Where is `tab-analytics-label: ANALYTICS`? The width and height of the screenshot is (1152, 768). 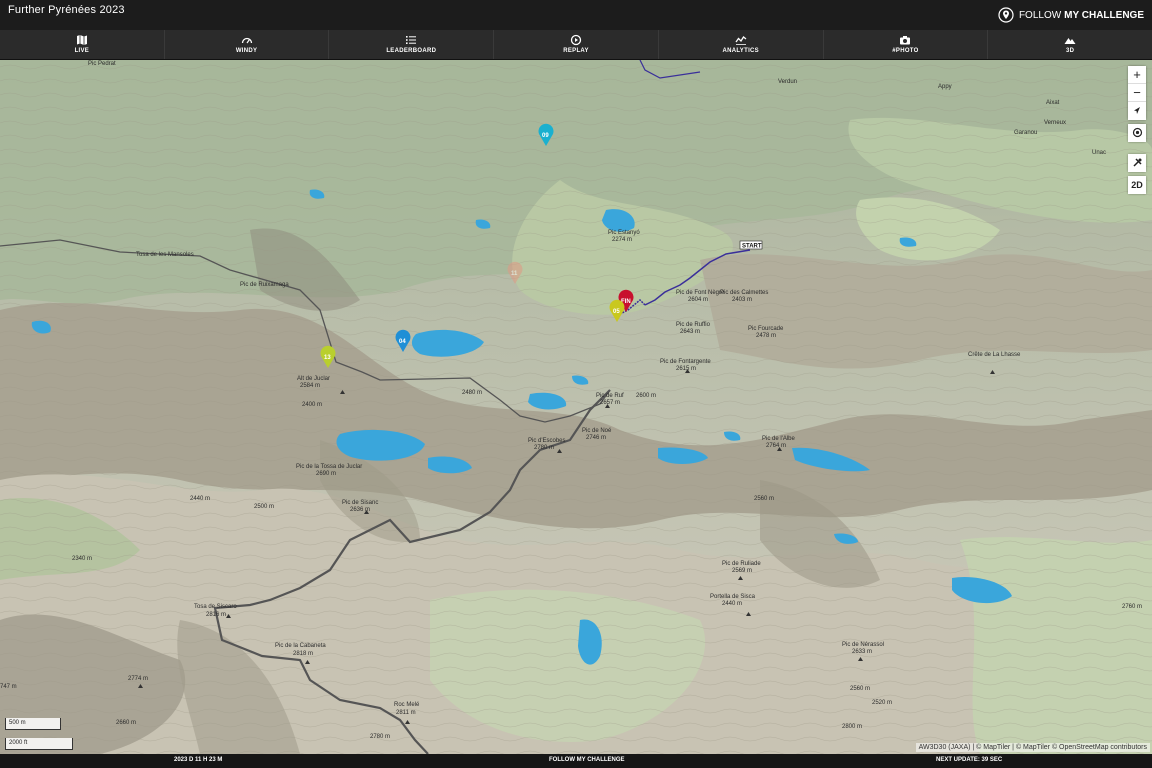
tab-analytics-label: ANALYTICS is located at coordinates (740, 51).